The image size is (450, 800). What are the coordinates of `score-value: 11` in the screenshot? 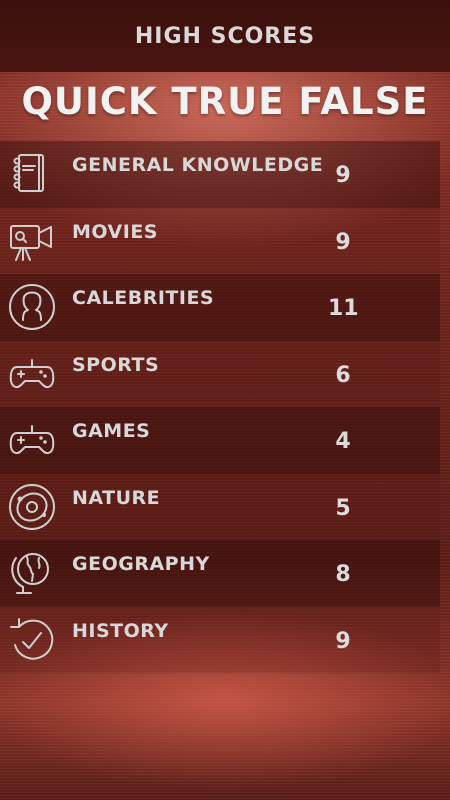 It's located at (343, 308).